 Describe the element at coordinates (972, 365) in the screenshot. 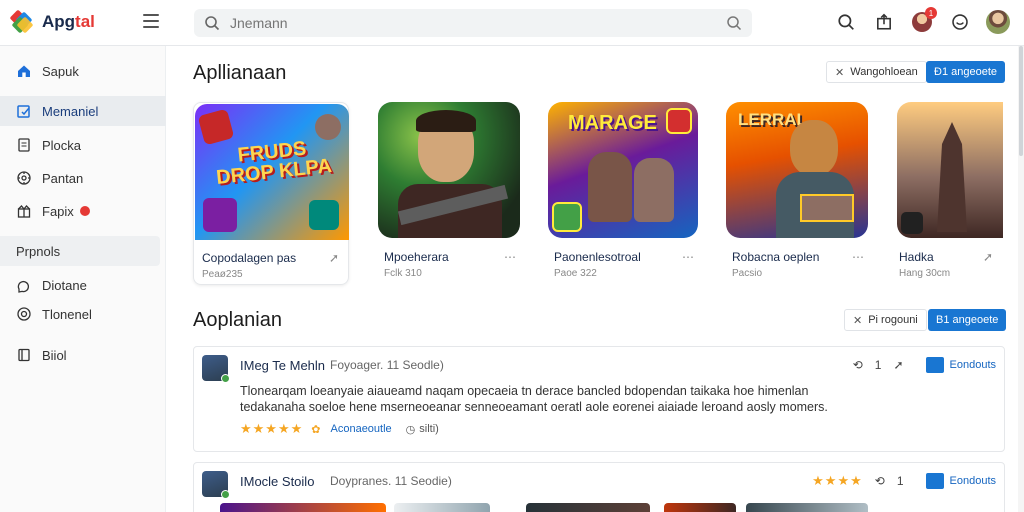

I see `follow-label: Eondouts` at that location.